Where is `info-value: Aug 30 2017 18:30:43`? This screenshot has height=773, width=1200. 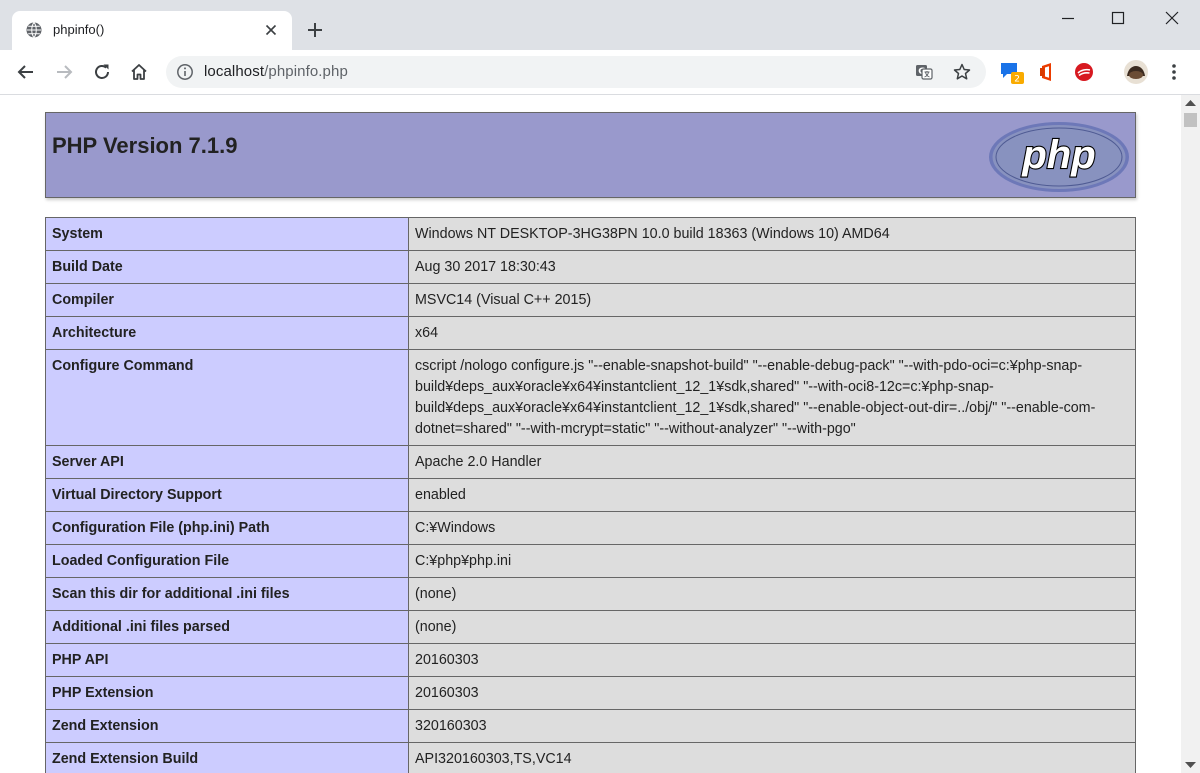
info-value: Aug 30 2017 18:30:43 is located at coordinates (772, 267).